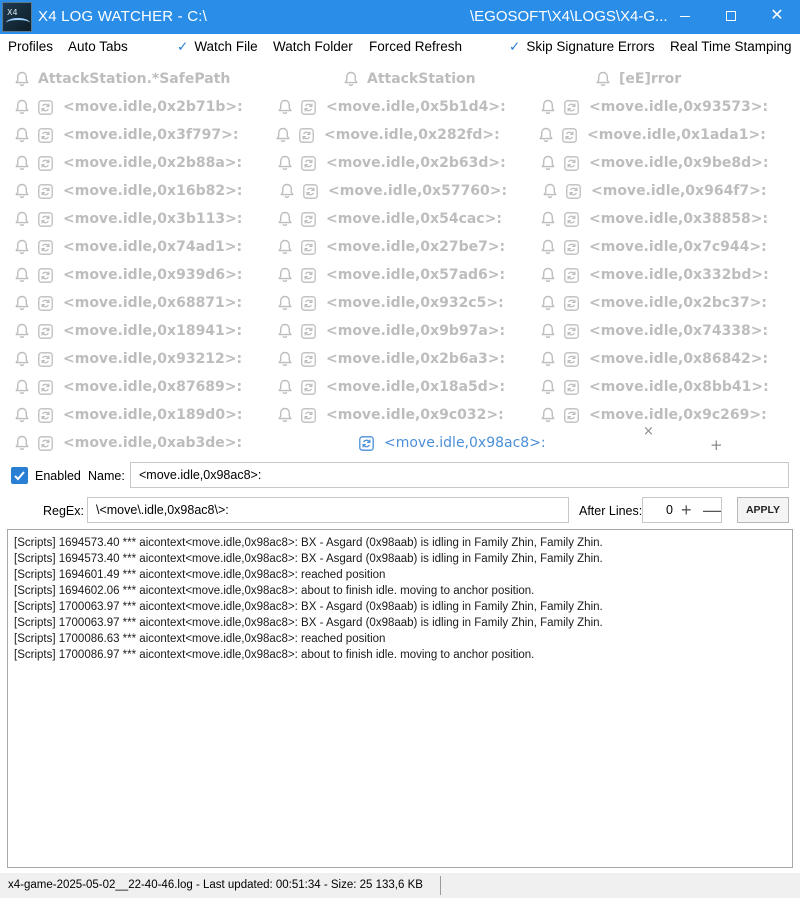 The image size is (800, 898). What do you see at coordinates (654, 387) in the screenshot?
I see `tab: <move.idle,0x8bb41>:` at bounding box center [654, 387].